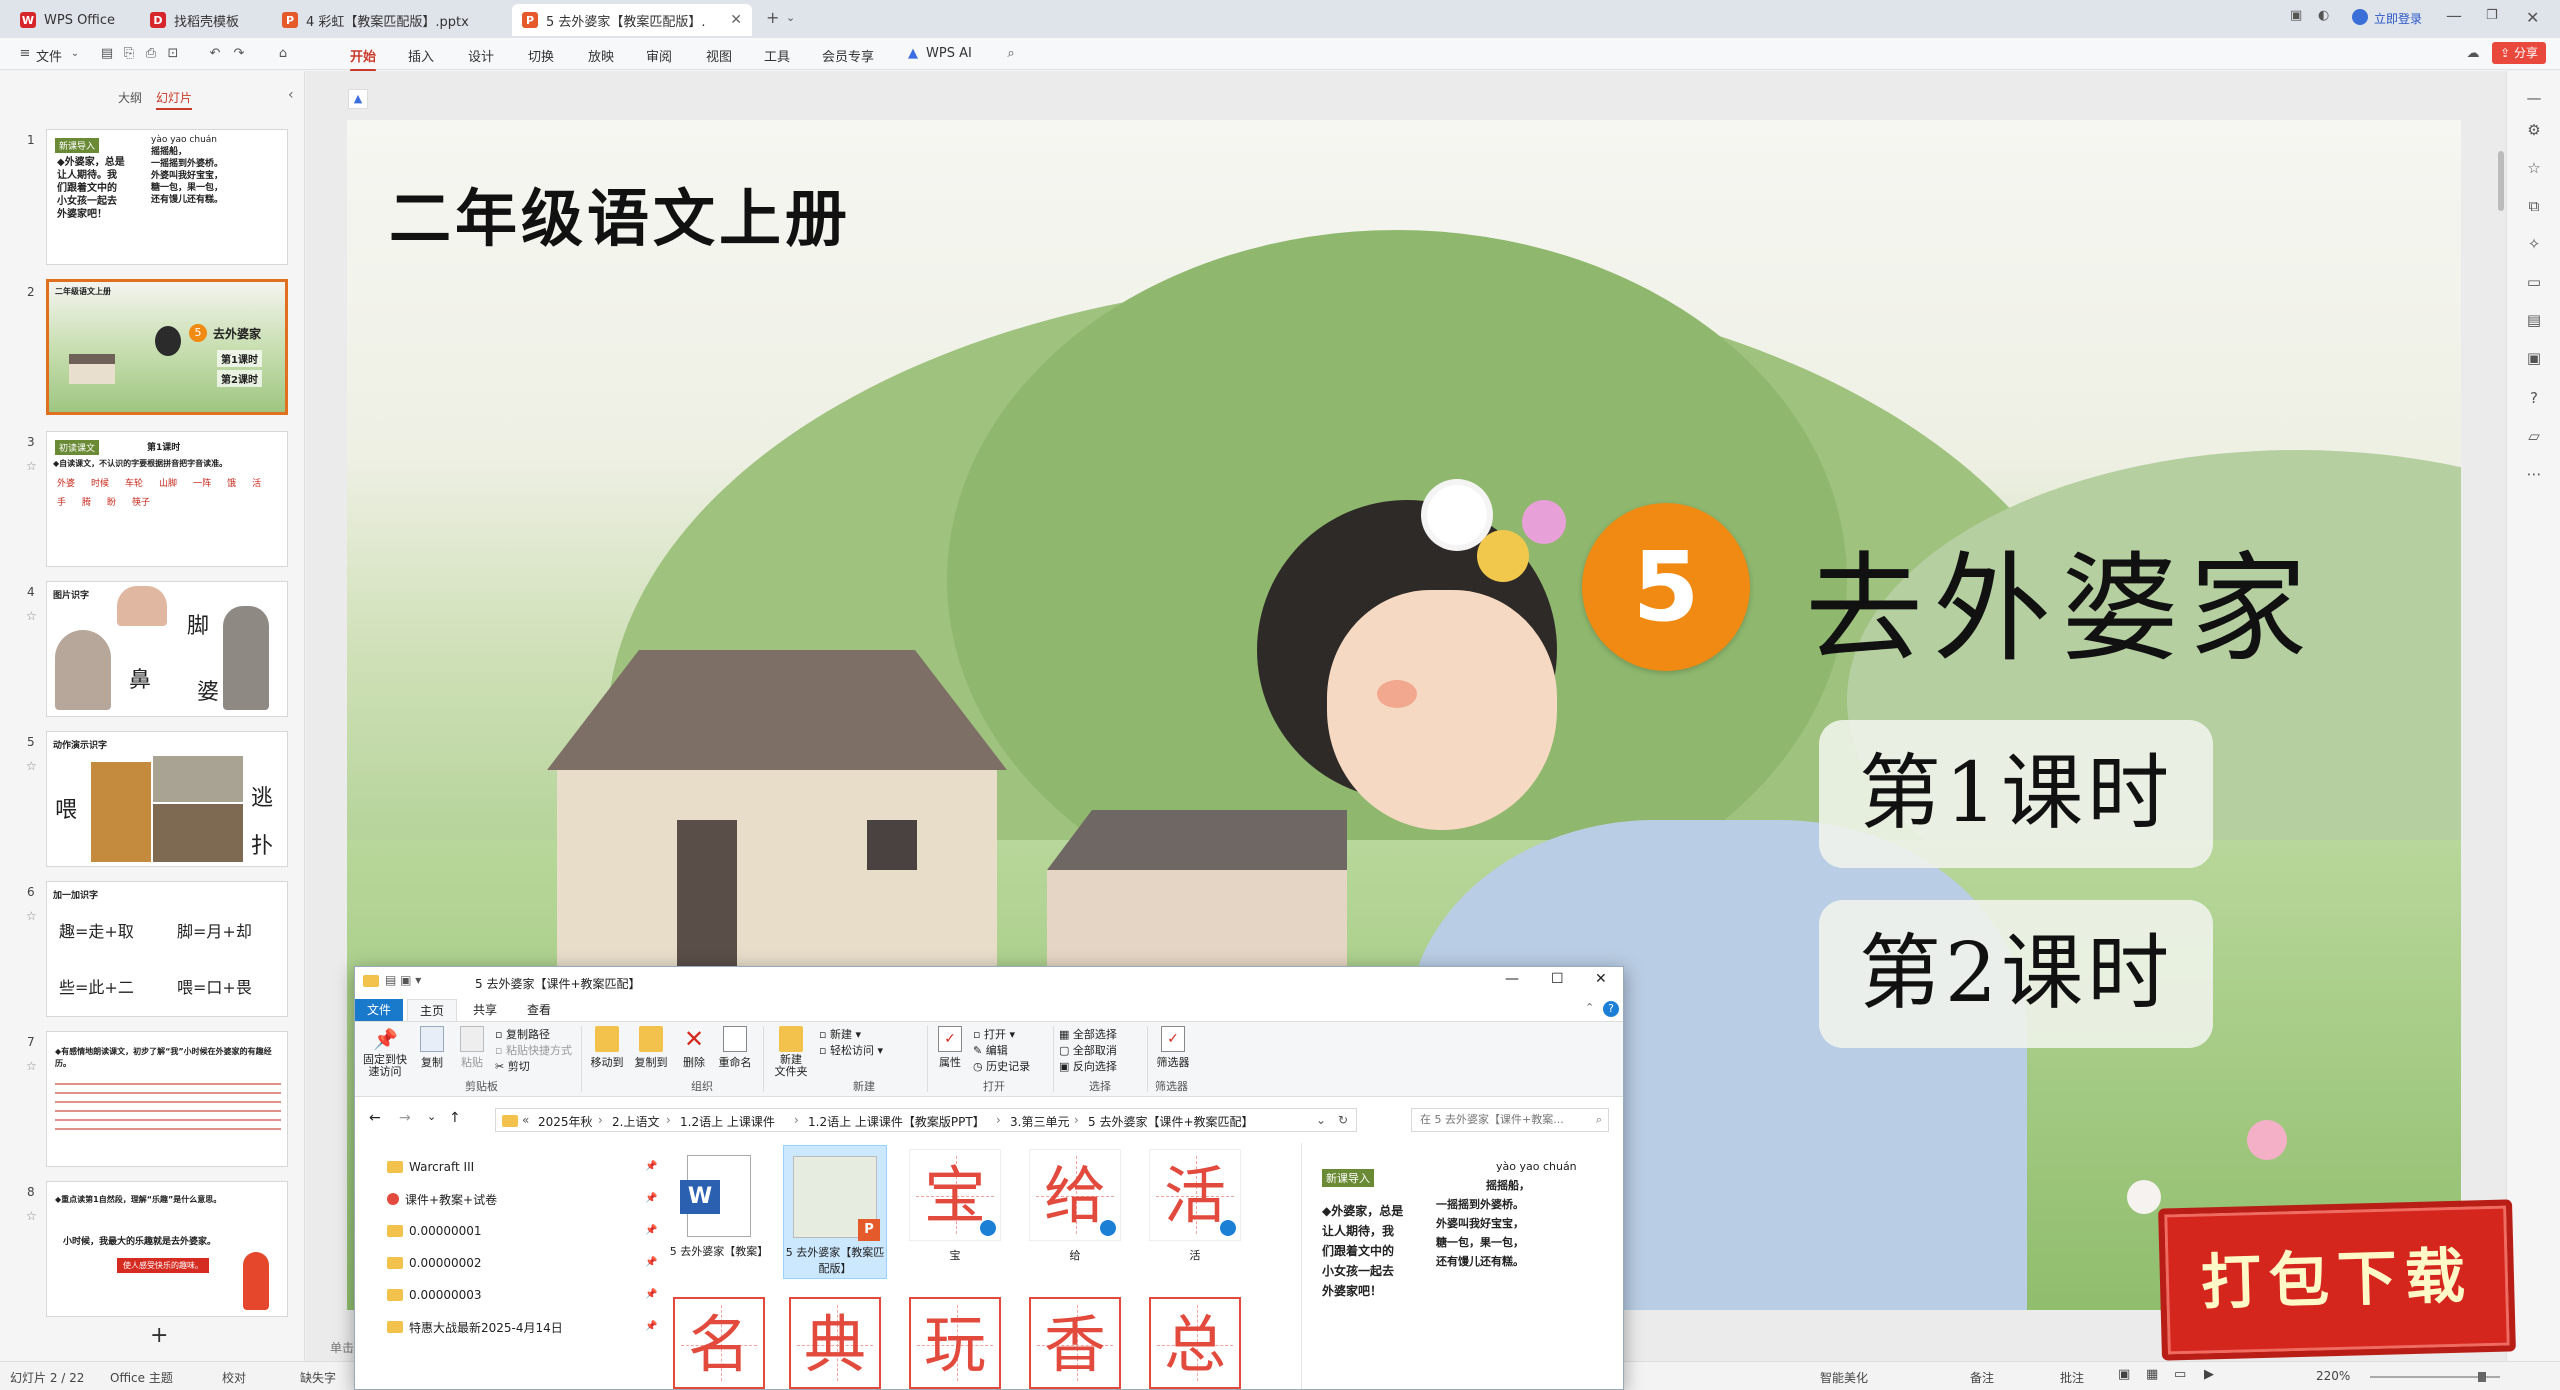 The image size is (2560, 1390). Describe the element at coordinates (2333, 1376) in the screenshot. I see `zoom-level: 220%` at that location.